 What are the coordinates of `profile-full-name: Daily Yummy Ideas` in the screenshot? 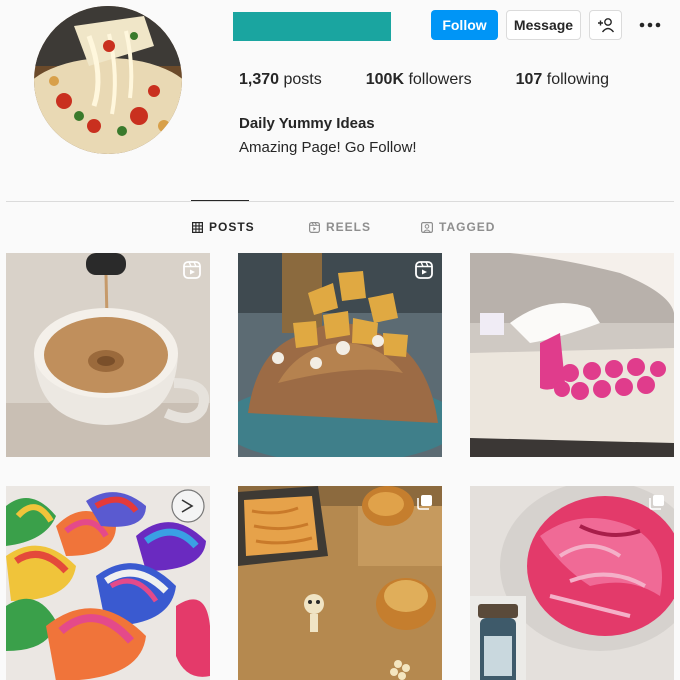 It's located at (307, 123).